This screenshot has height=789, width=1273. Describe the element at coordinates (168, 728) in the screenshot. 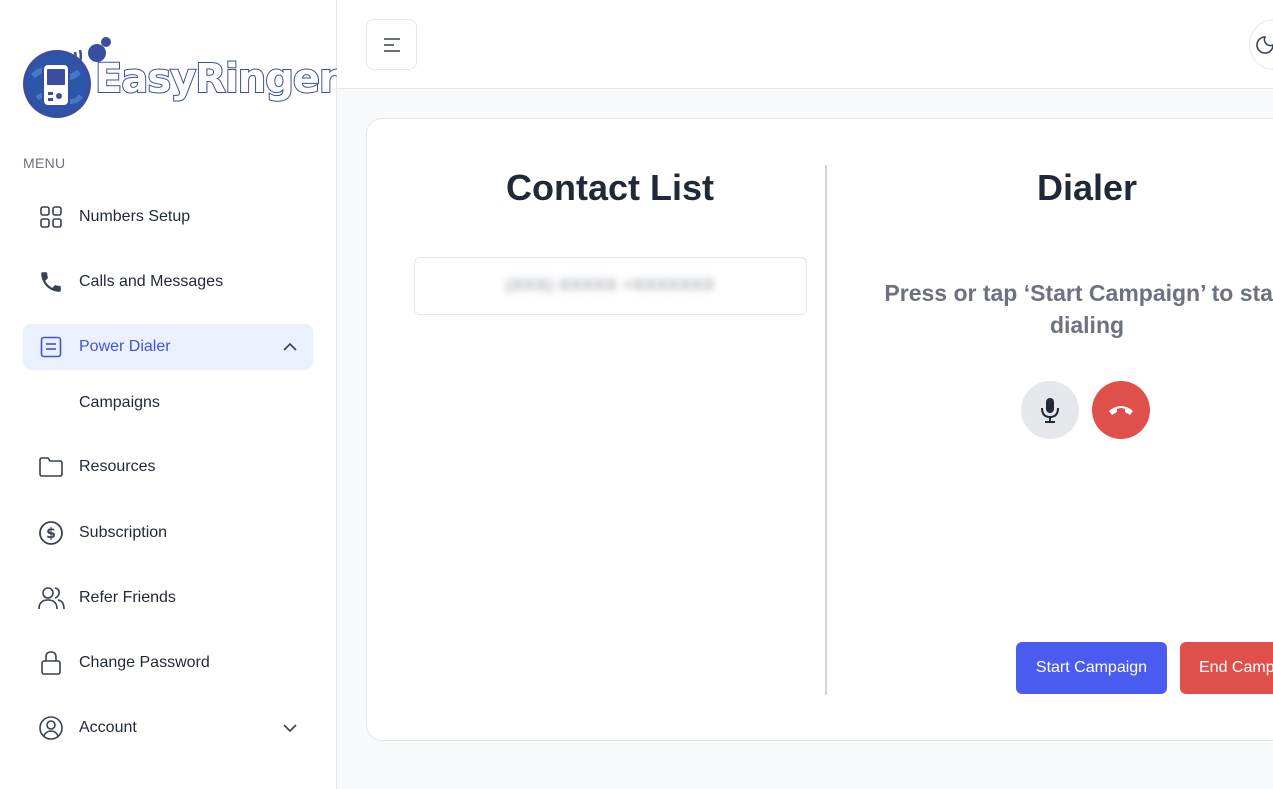

I see `sidebar-item-account: Account` at that location.